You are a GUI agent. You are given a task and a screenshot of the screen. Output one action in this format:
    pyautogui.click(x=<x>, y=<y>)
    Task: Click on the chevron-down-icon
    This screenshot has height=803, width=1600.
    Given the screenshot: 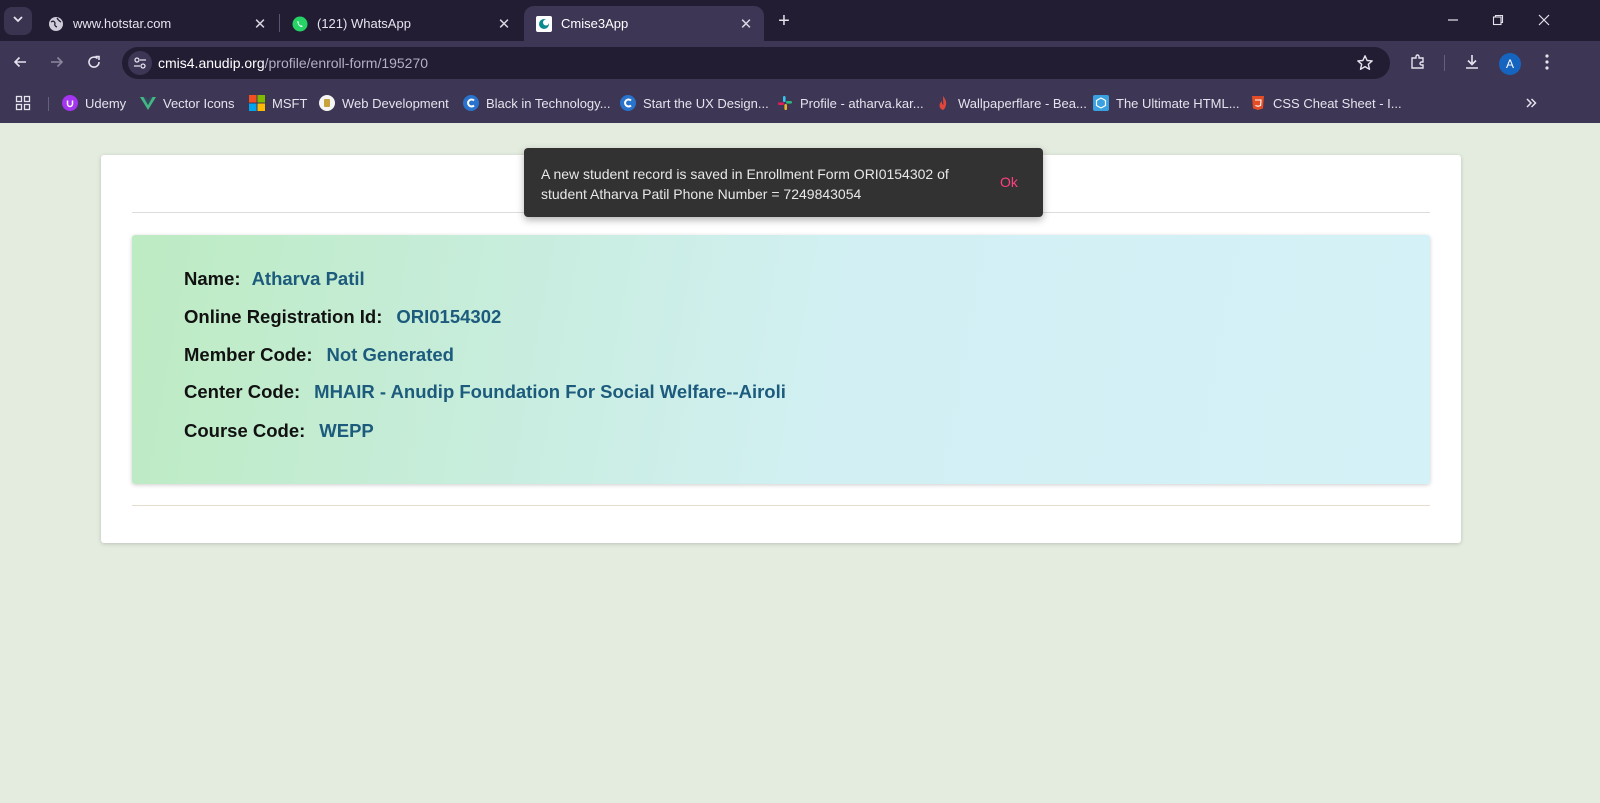 What is the action you would take?
    pyautogui.click(x=18, y=21)
    